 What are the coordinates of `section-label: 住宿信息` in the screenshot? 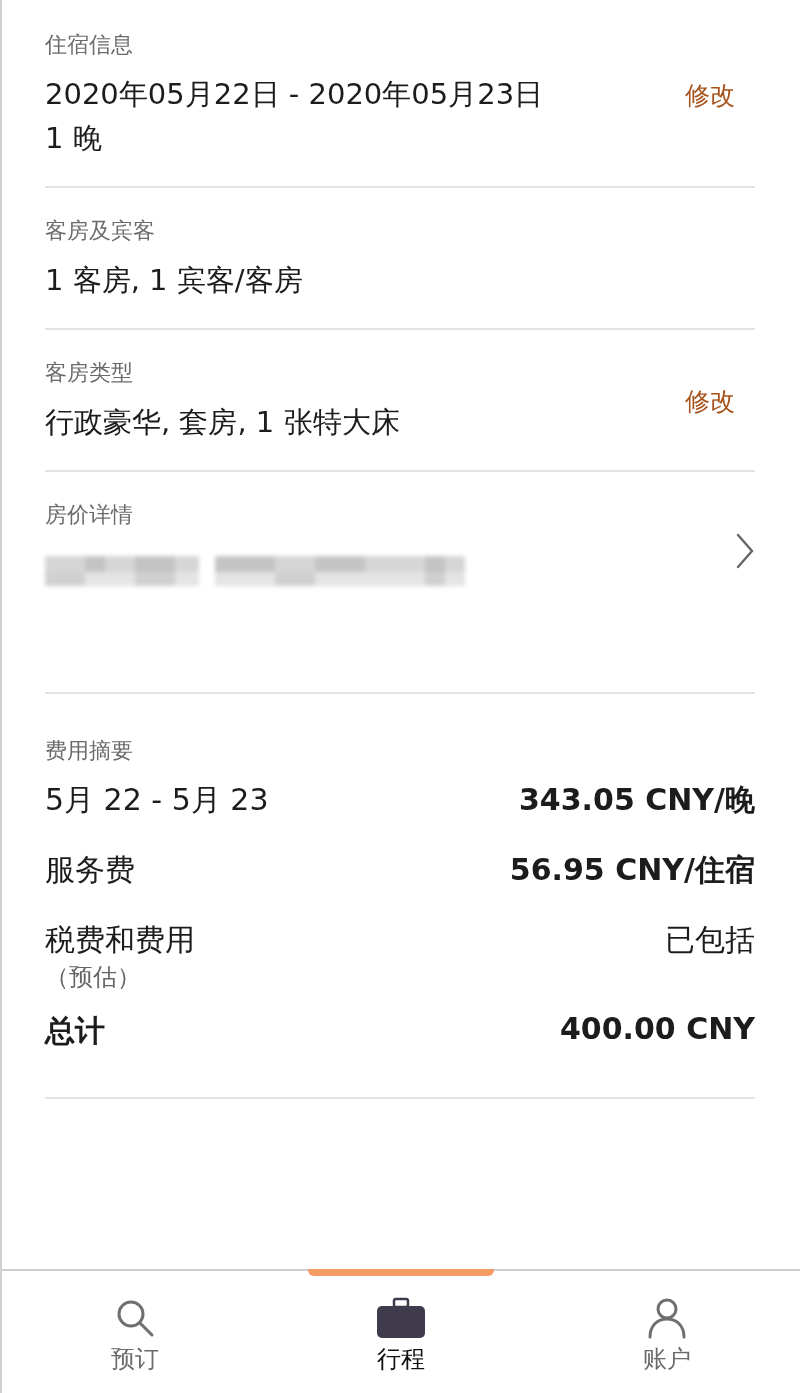 It's located at (89, 45).